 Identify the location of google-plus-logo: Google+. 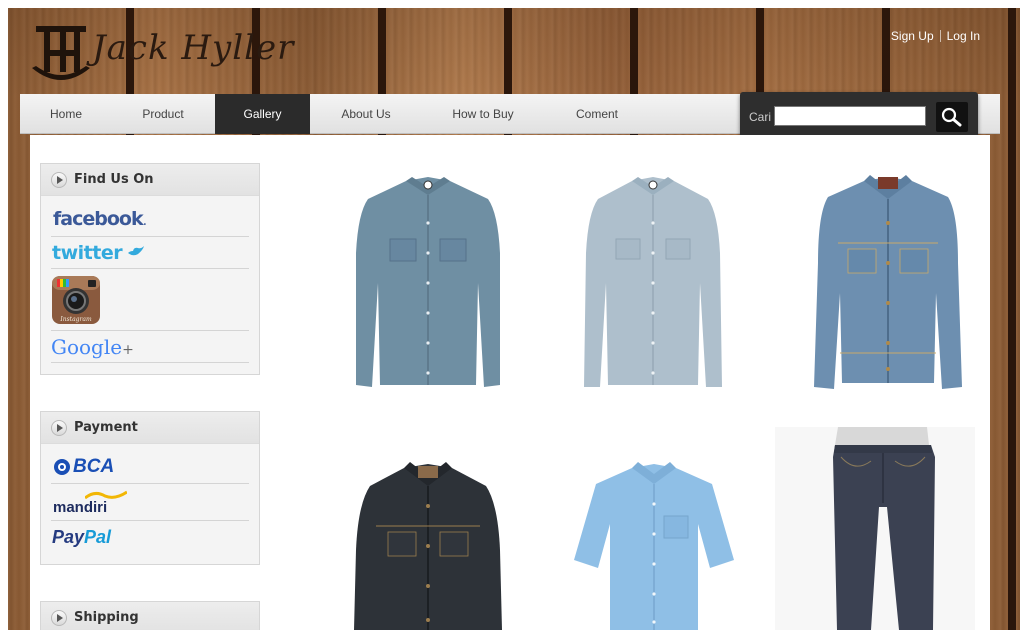
(92, 347).